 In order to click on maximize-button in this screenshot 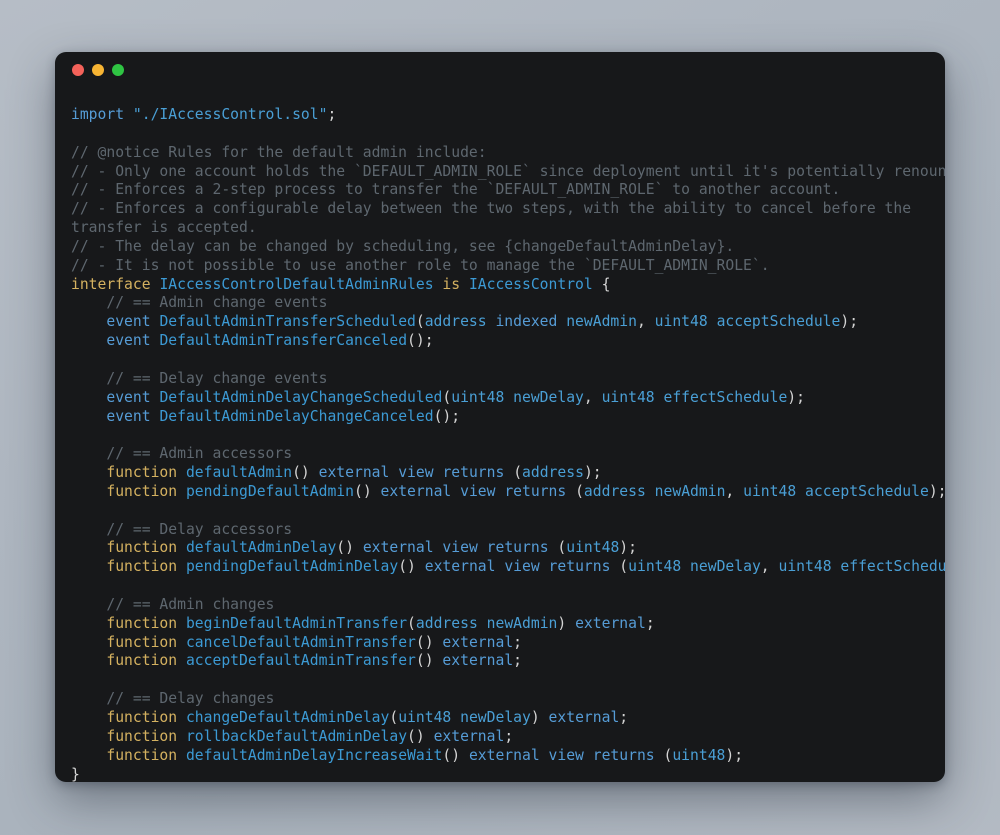, I will do `click(118, 70)`.